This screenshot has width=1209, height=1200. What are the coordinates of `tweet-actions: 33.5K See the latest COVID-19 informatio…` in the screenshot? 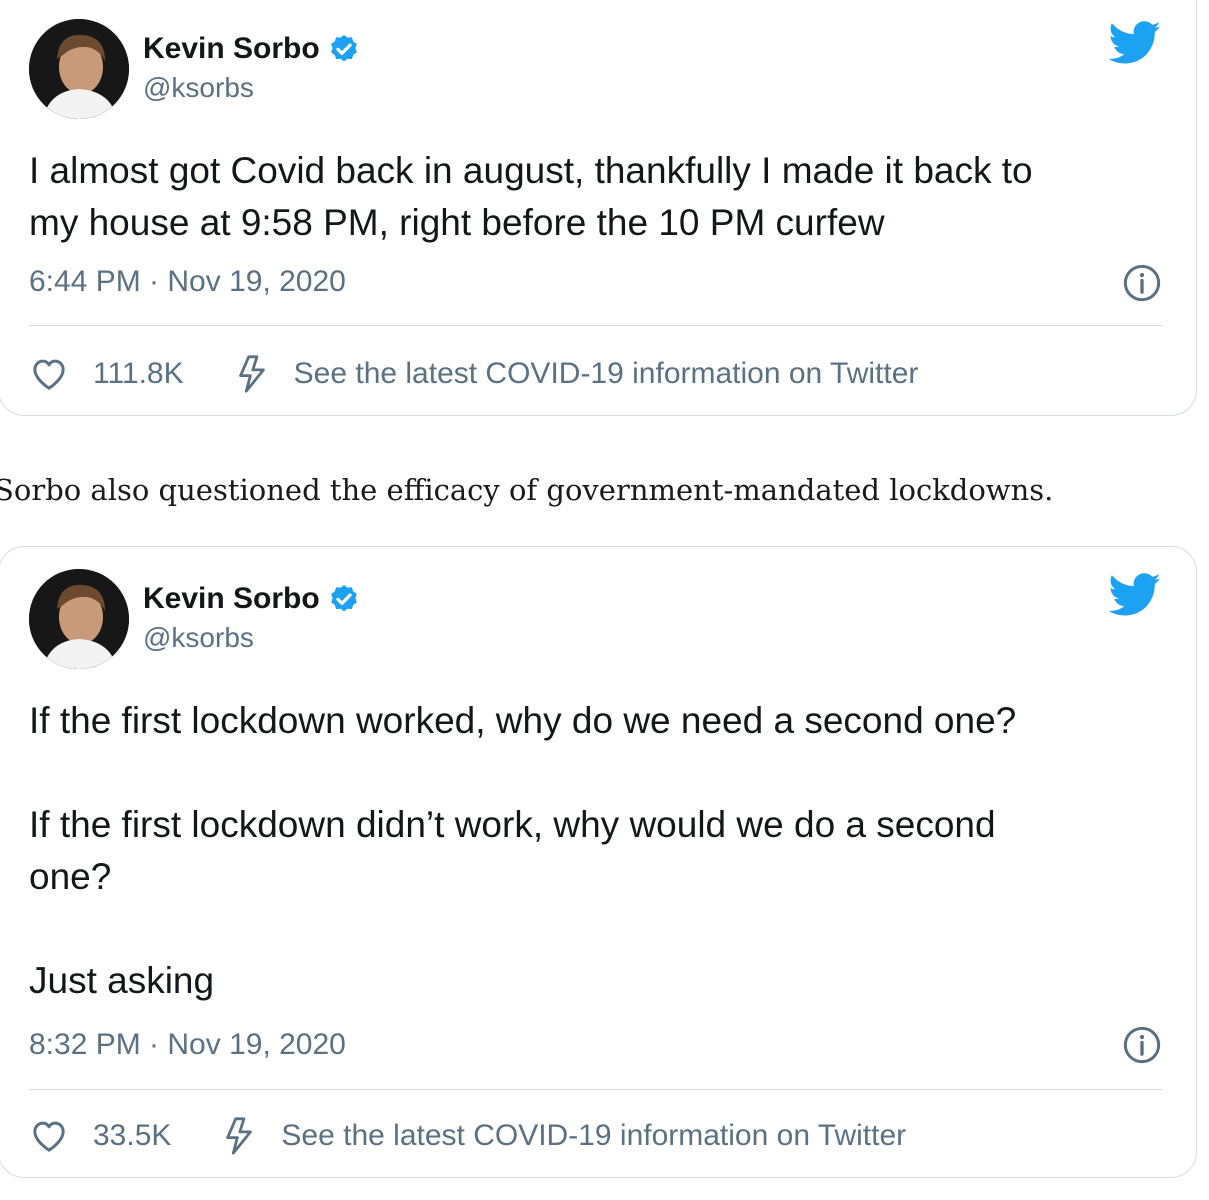 It's located at (597, 1136).